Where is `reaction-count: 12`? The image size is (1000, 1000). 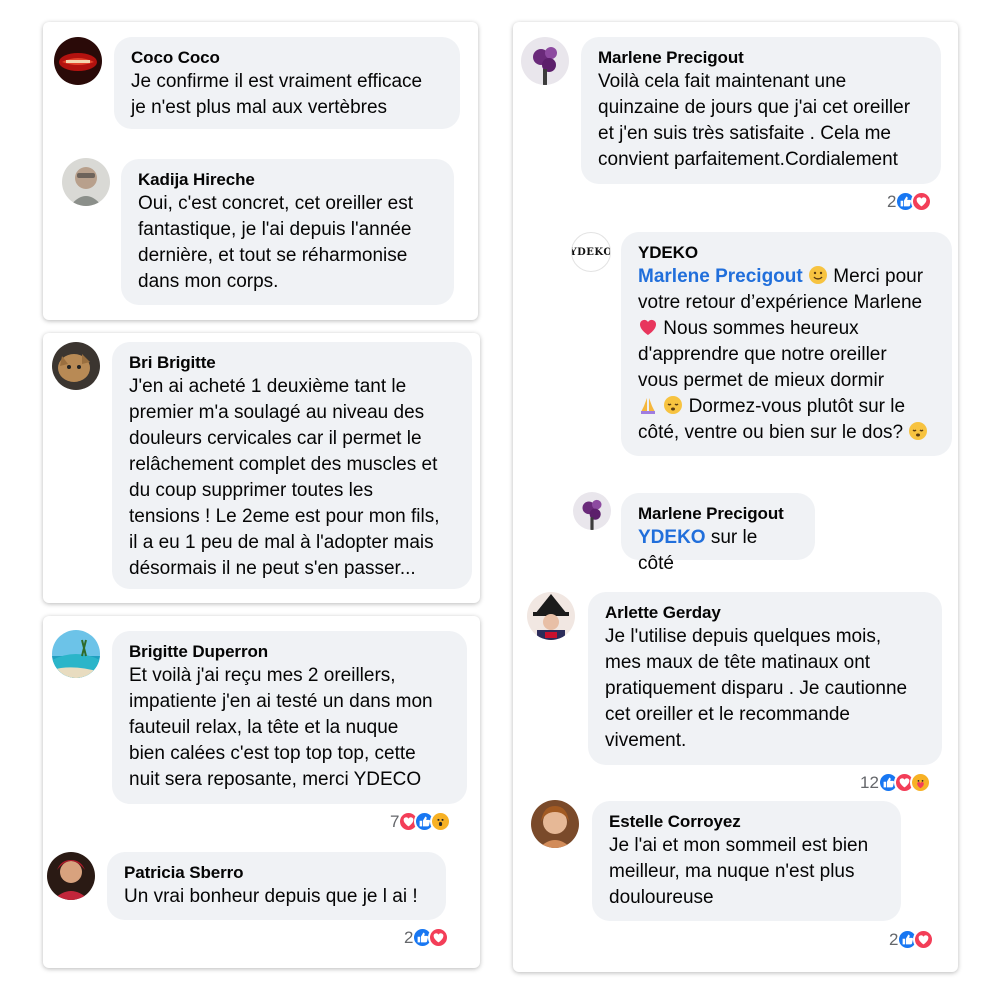
reaction-count: 12 is located at coordinates (869, 782).